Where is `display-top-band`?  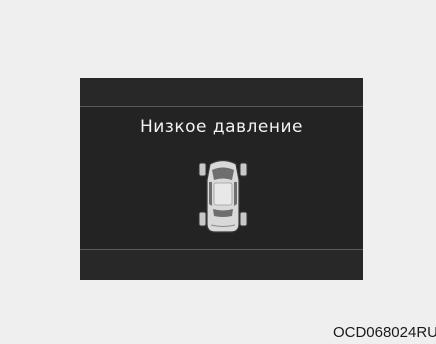 display-top-band is located at coordinates (221, 92).